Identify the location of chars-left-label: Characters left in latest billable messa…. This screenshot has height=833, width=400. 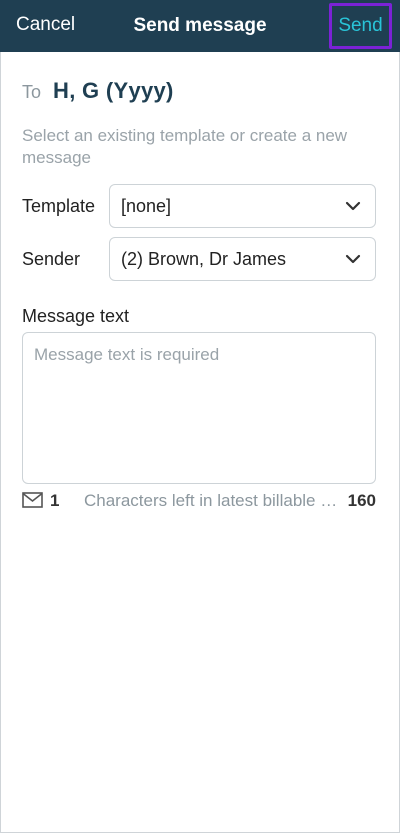
(212, 500).